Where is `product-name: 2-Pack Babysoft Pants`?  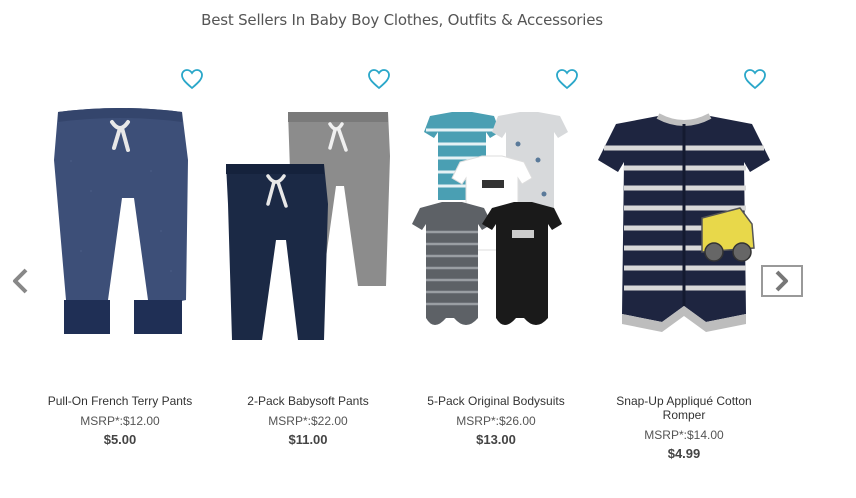
product-name: 2-Pack Babysoft Pants is located at coordinates (308, 401).